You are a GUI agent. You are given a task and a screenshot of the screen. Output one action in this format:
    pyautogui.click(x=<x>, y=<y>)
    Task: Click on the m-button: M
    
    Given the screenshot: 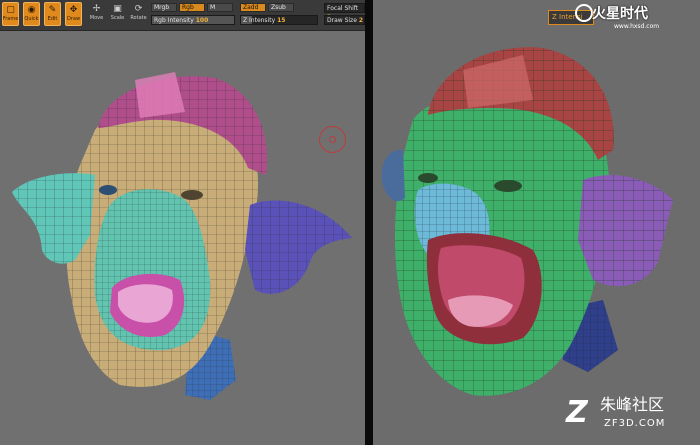 What is the action you would take?
    pyautogui.click(x=220, y=7)
    